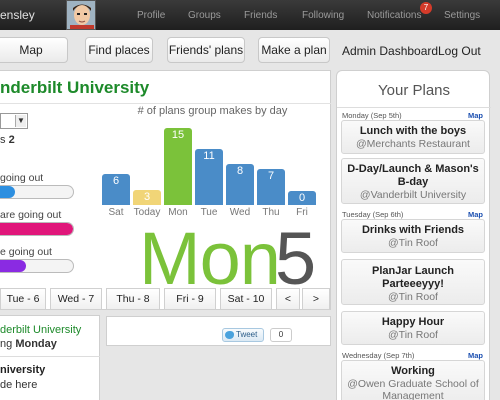 The height and width of the screenshot is (400, 500). I want to click on stat-line: s 2, so click(7, 140).